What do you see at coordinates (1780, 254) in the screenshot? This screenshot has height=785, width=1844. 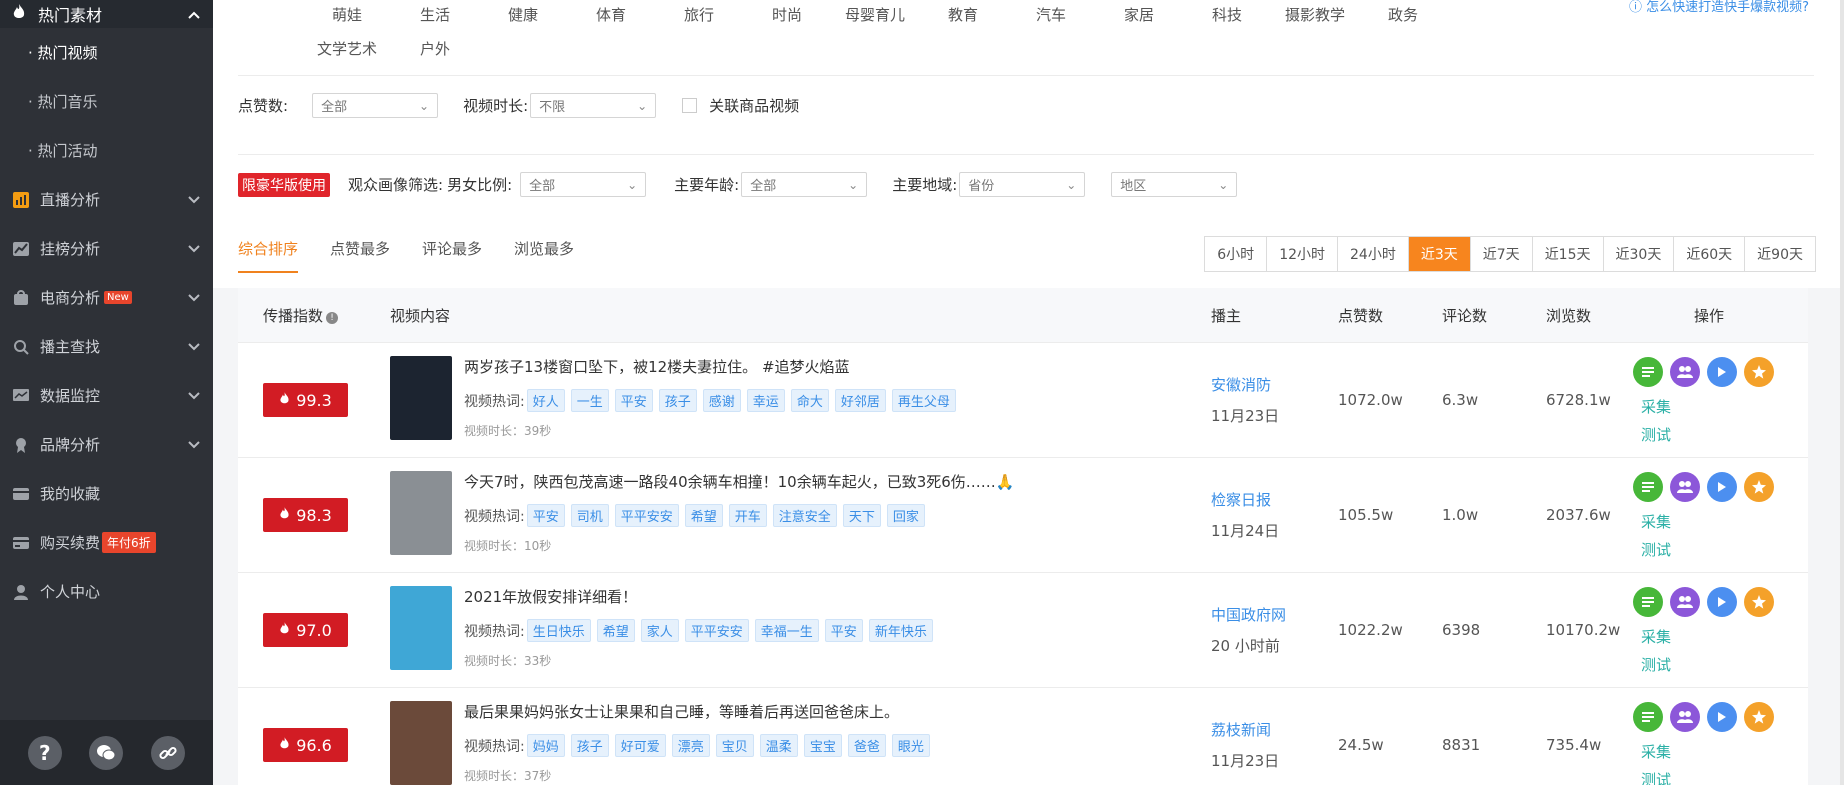 I see `time-range-90d: 近90天` at bounding box center [1780, 254].